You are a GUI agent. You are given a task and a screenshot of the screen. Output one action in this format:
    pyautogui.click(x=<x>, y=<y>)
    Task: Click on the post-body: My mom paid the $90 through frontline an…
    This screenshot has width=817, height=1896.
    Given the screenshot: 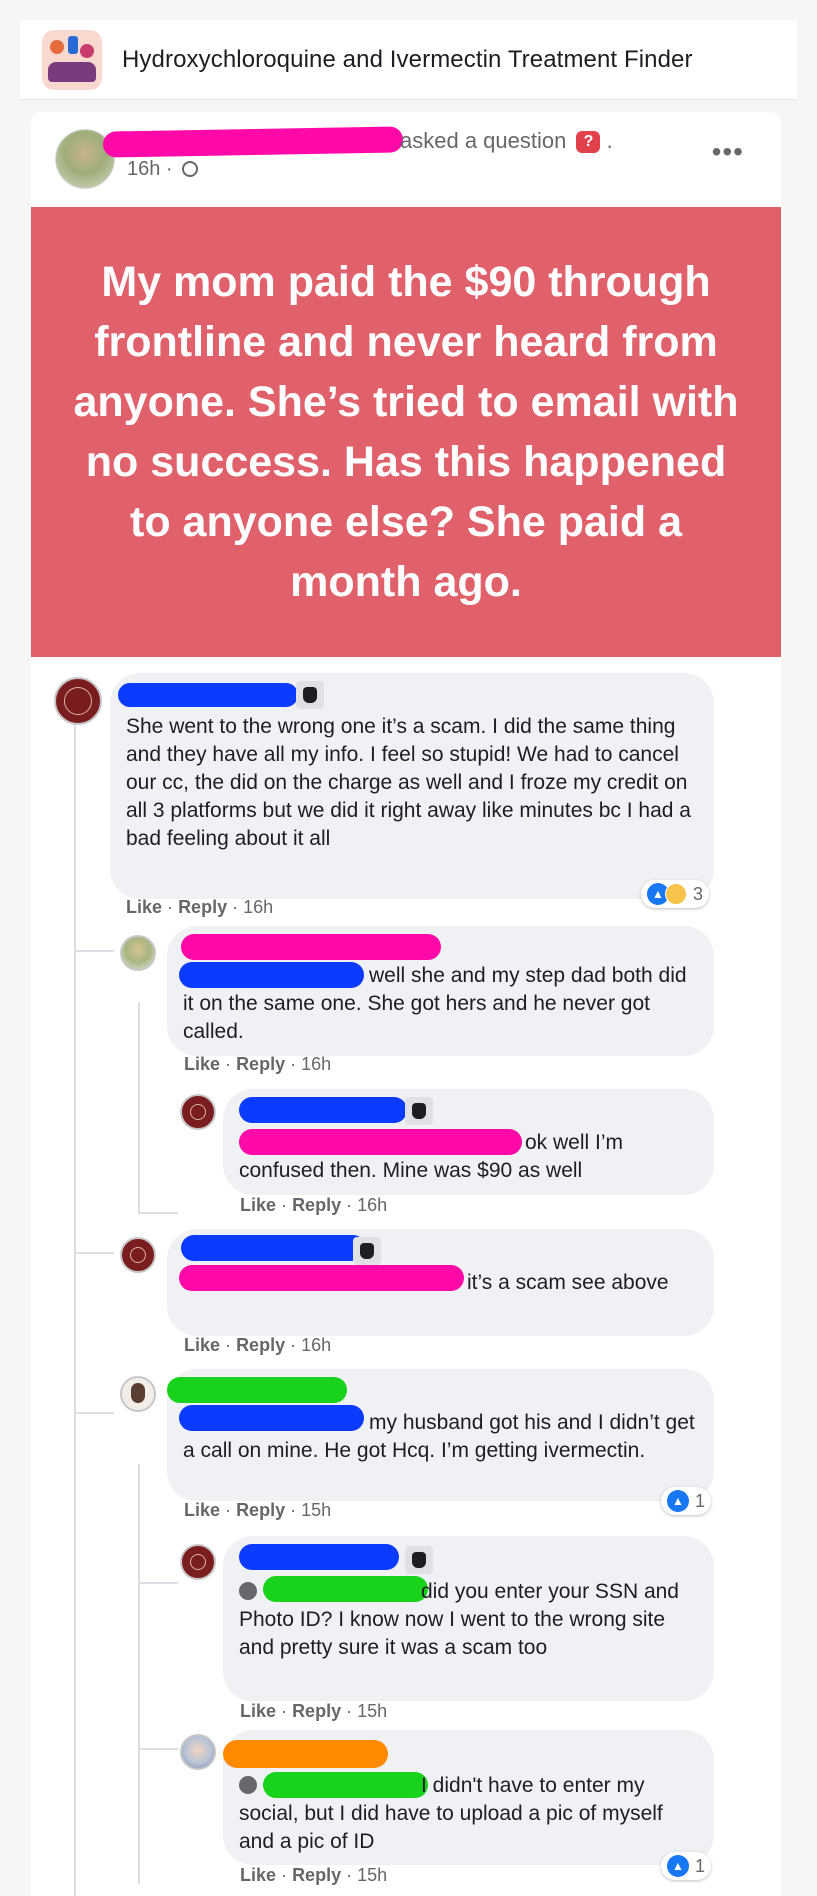 What is the action you would take?
    pyautogui.click(x=406, y=432)
    